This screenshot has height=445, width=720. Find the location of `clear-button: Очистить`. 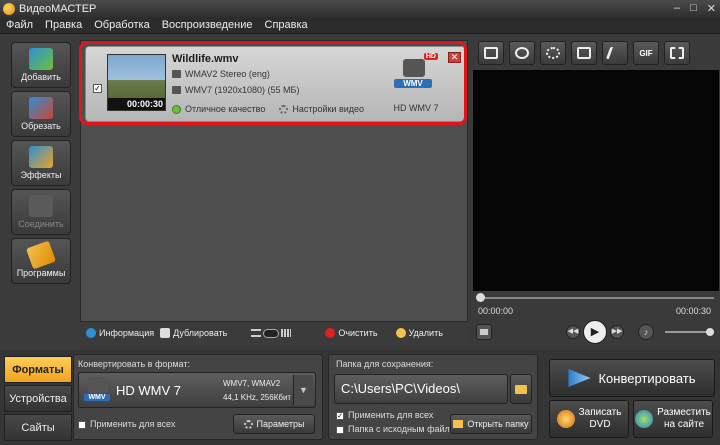

clear-button: Очистить is located at coordinates (351, 333).